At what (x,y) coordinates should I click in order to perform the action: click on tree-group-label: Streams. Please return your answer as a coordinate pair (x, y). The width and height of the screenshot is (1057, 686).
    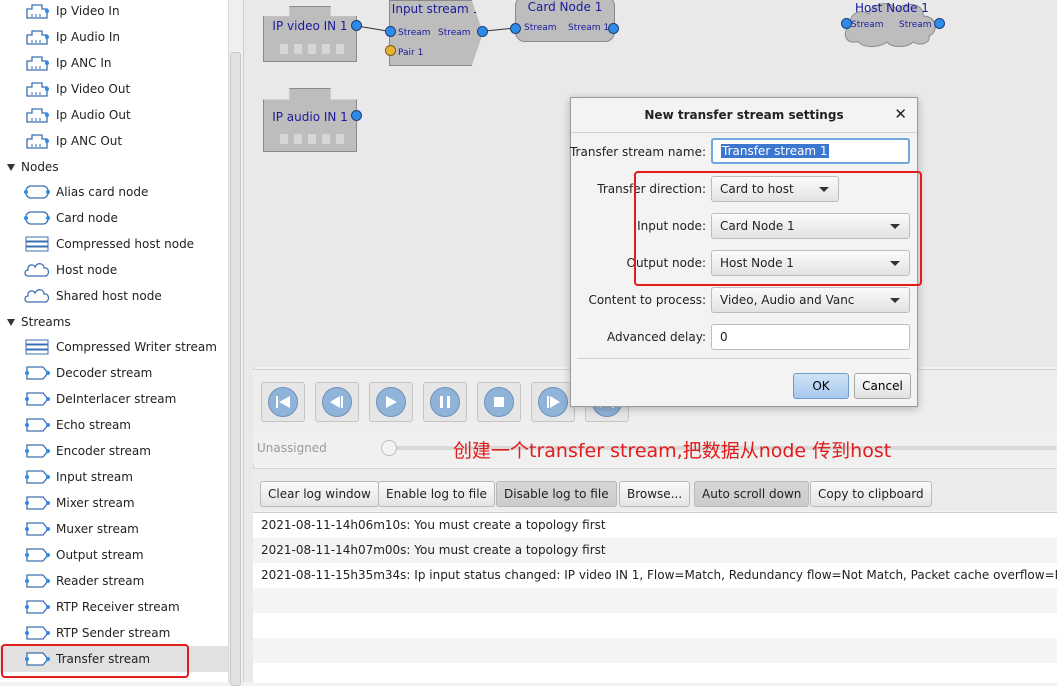
    Looking at the image, I should click on (46, 322).